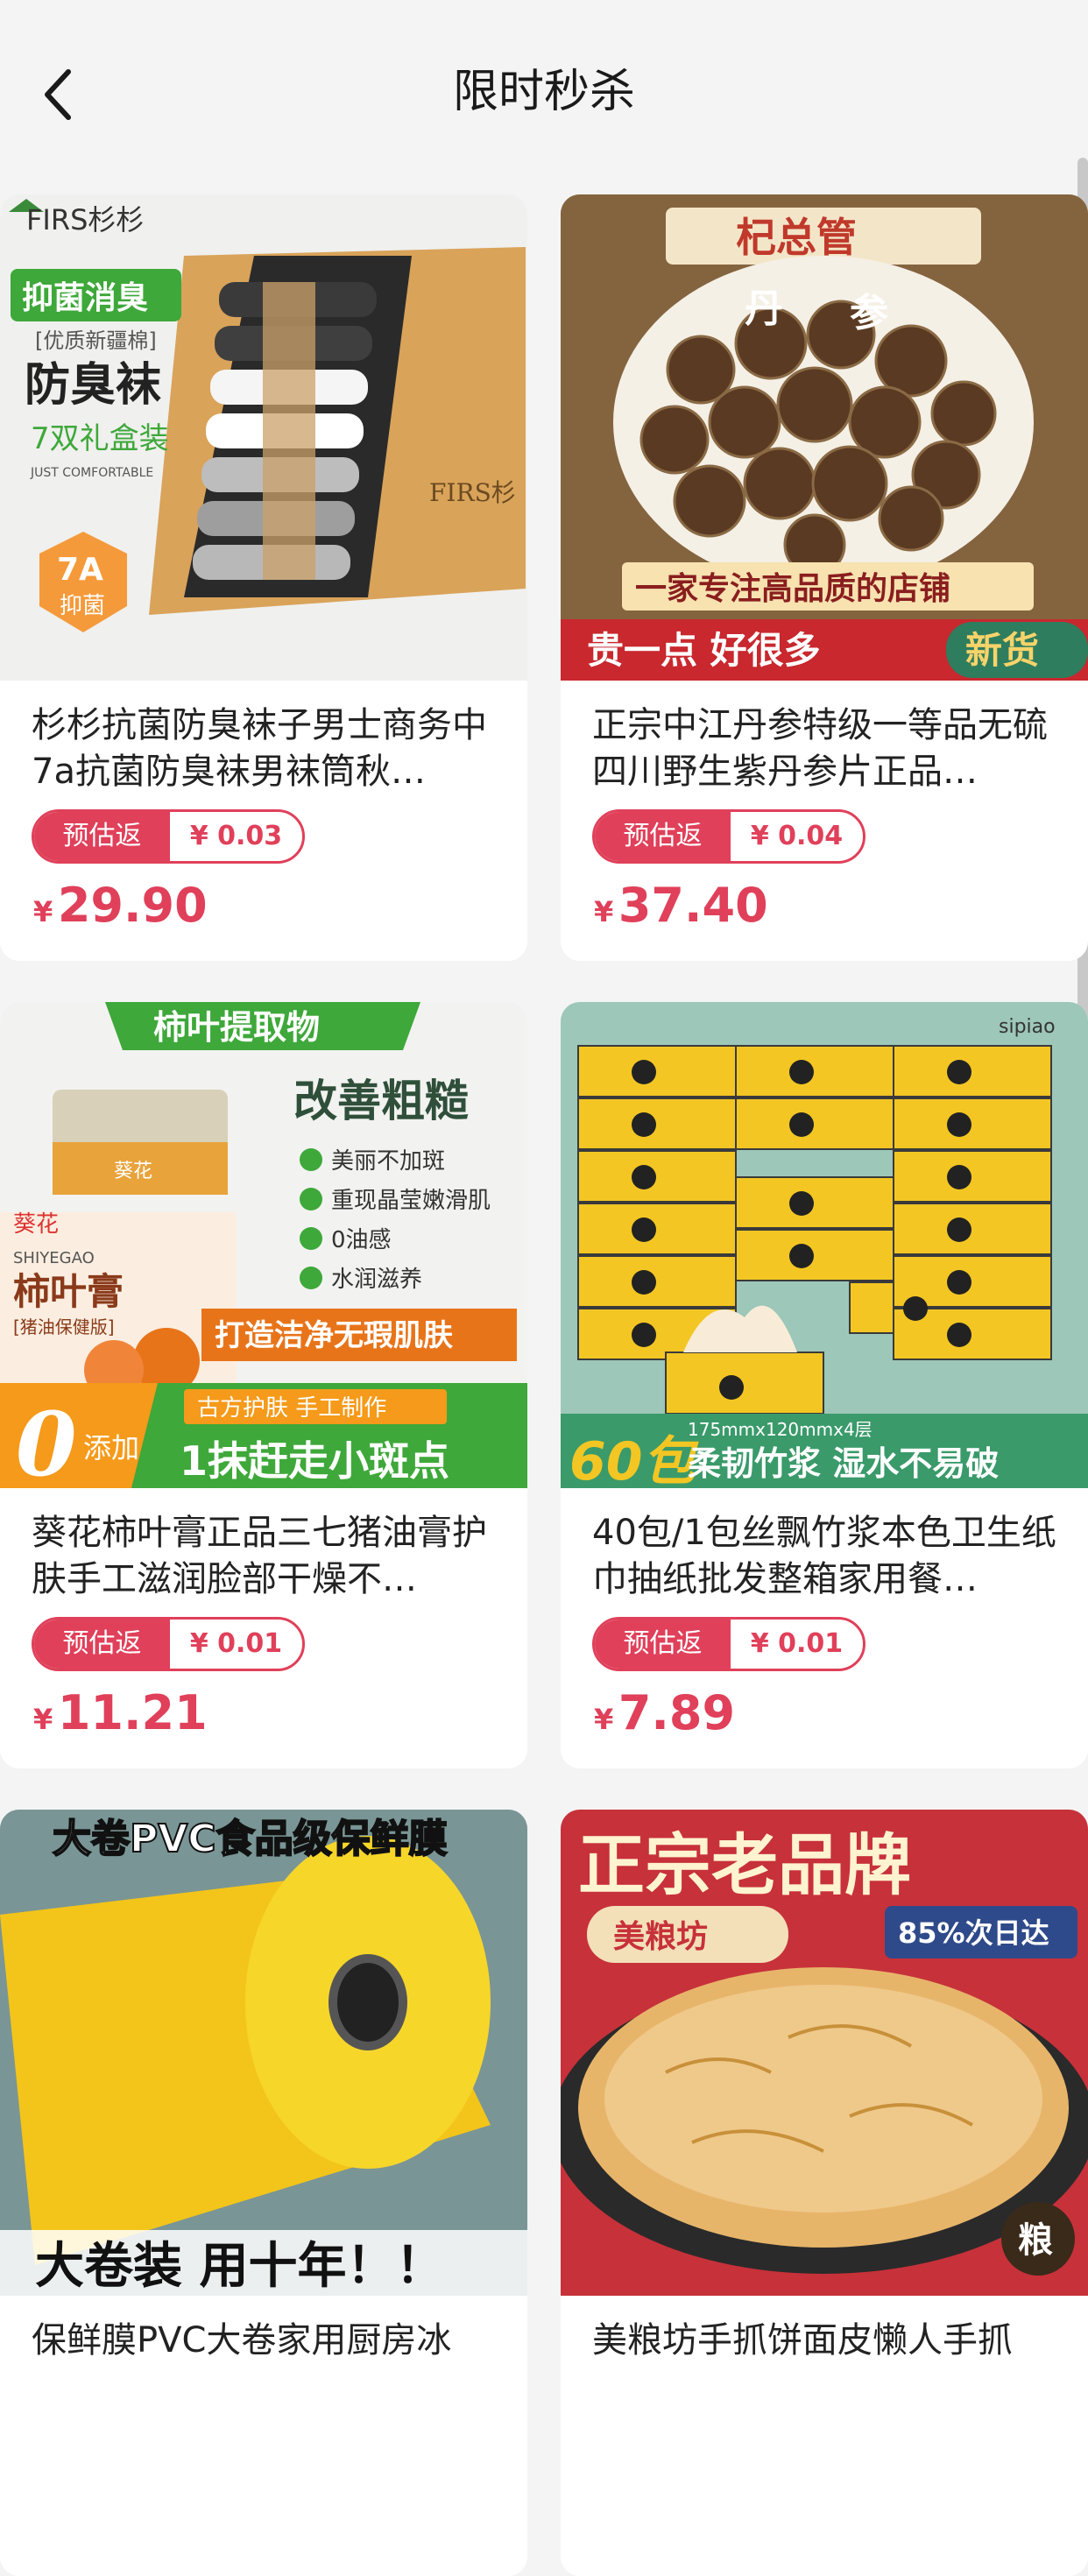 The height and width of the screenshot is (2576, 1088). What do you see at coordinates (704, 650) in the screenshot?
I see `svg-text: 贵一点 好很多` at bounding box center [704, 650].